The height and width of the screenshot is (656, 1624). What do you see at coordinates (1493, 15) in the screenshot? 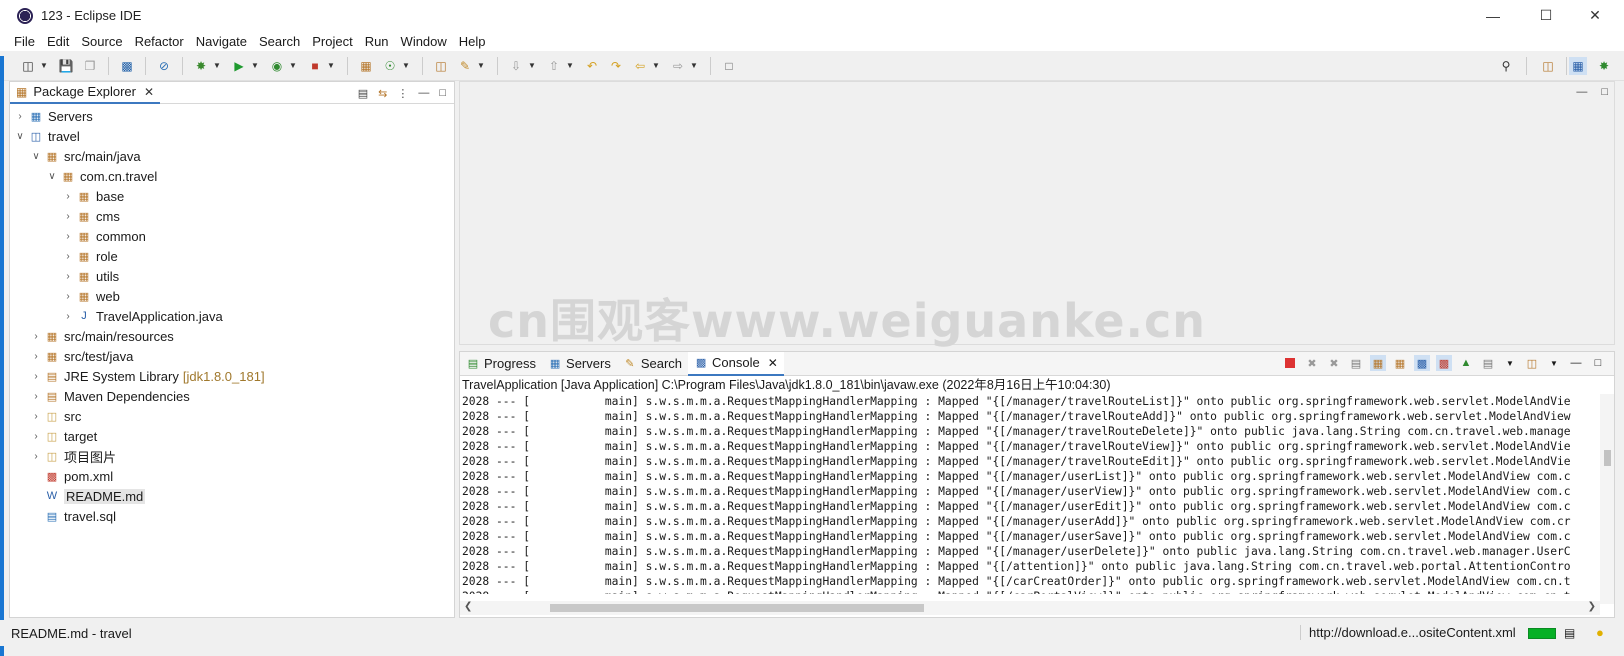
I see `minimize-button: —` at bounding box center [1493, 15].